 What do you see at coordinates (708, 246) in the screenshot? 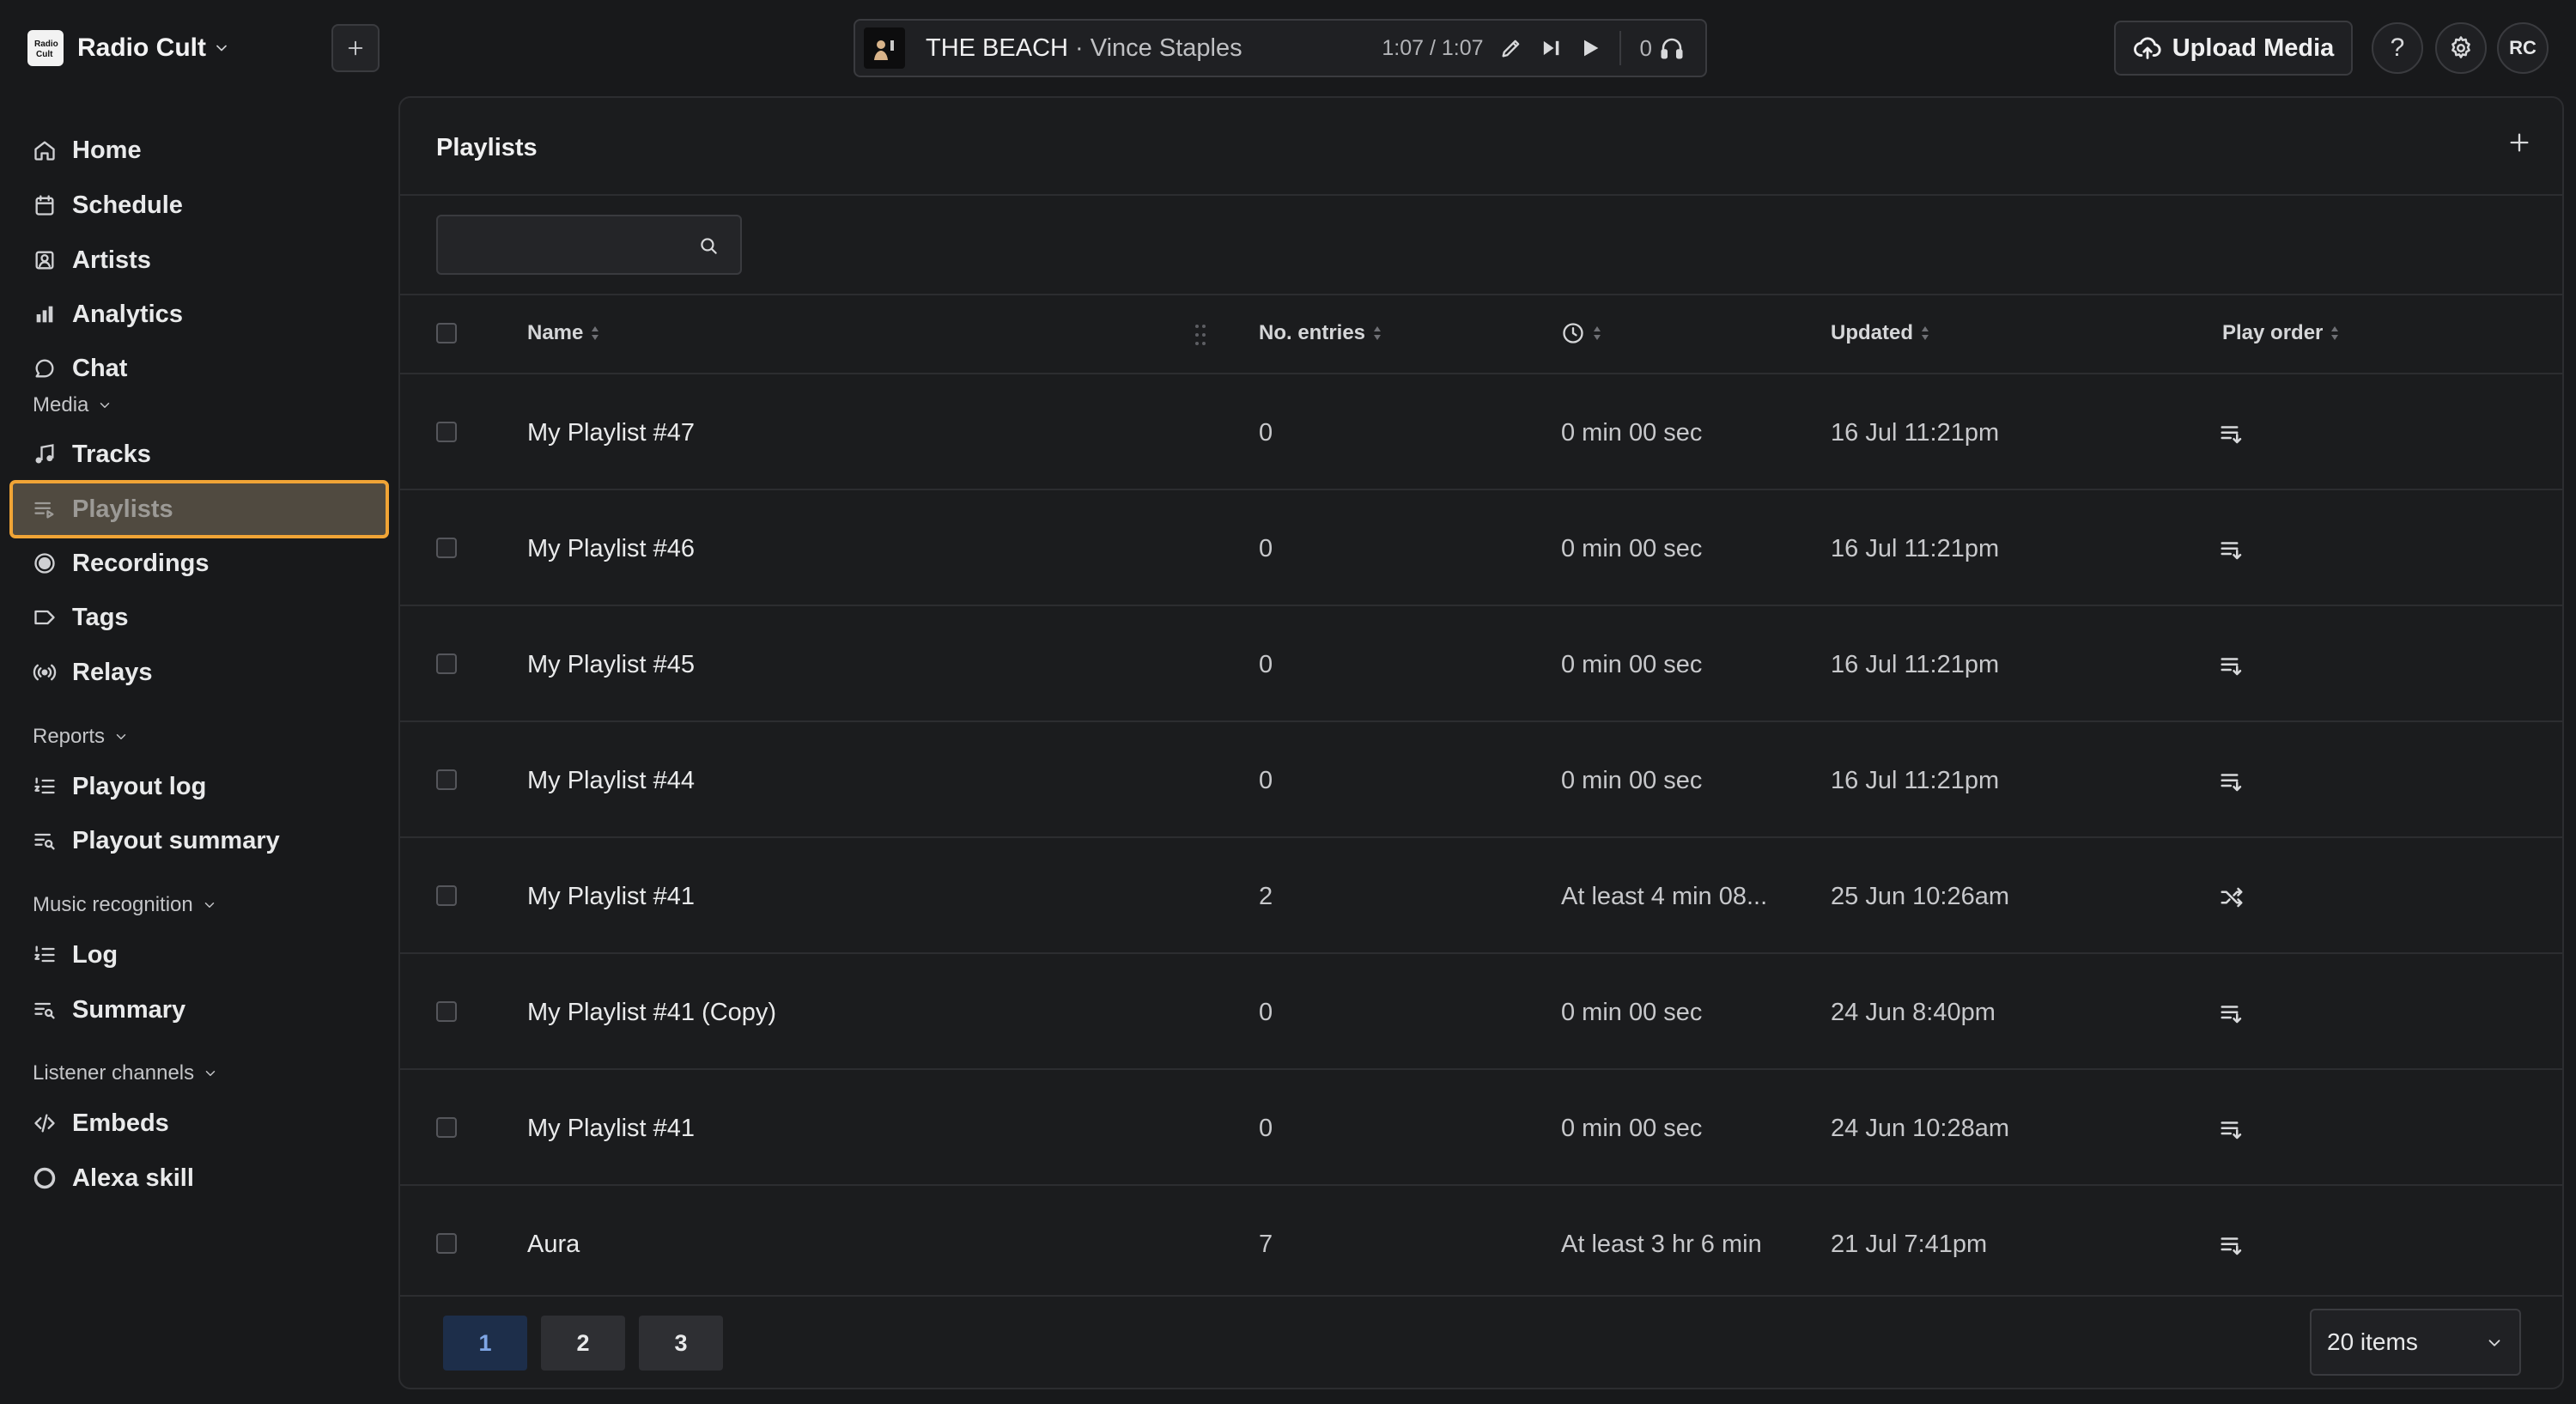
I see `search-icon` at bounding box center [708, 246].